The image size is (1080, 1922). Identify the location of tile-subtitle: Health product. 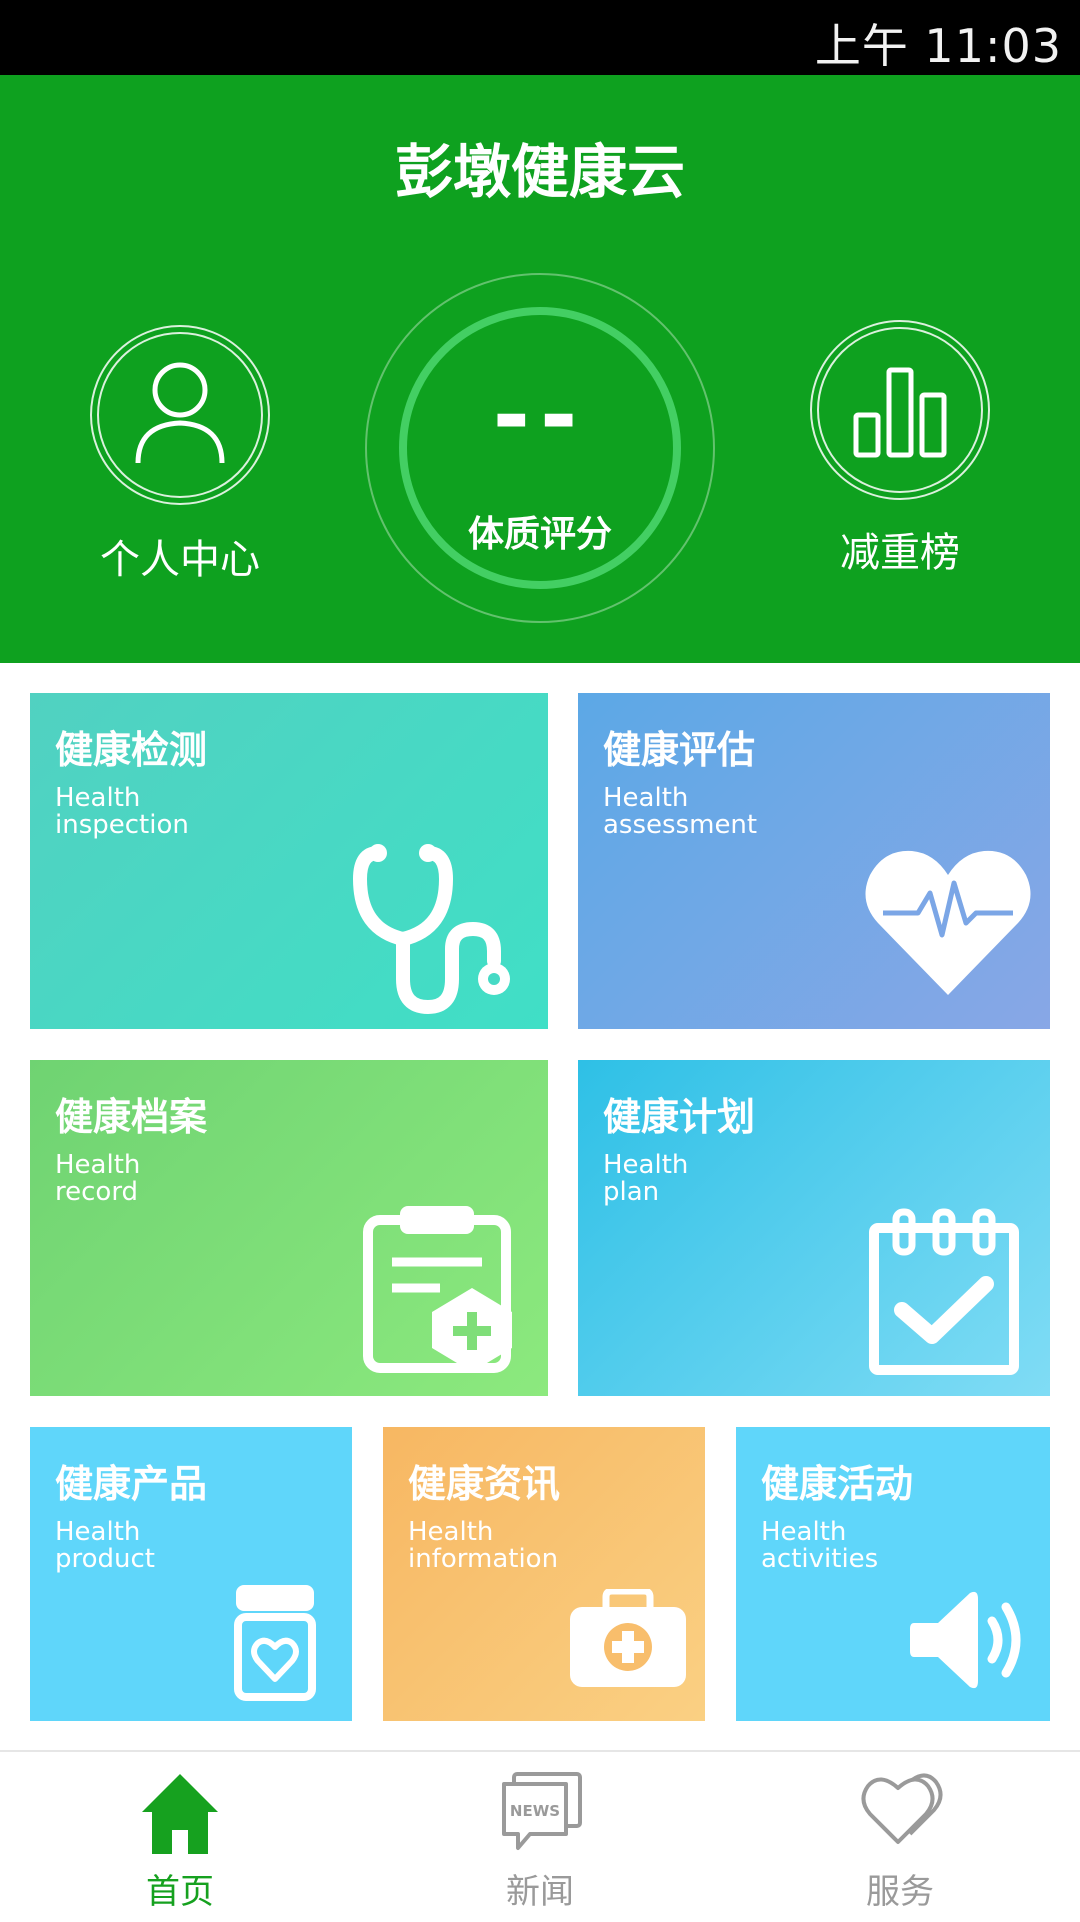
(105, 1545).